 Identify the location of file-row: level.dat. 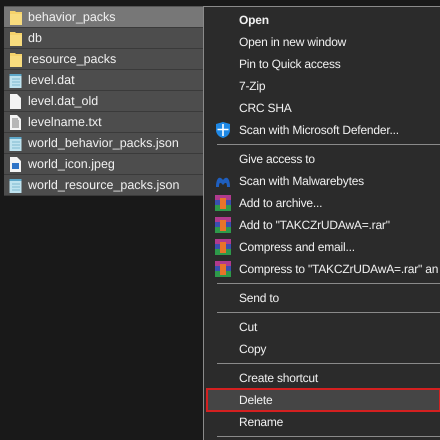
(103, 80).